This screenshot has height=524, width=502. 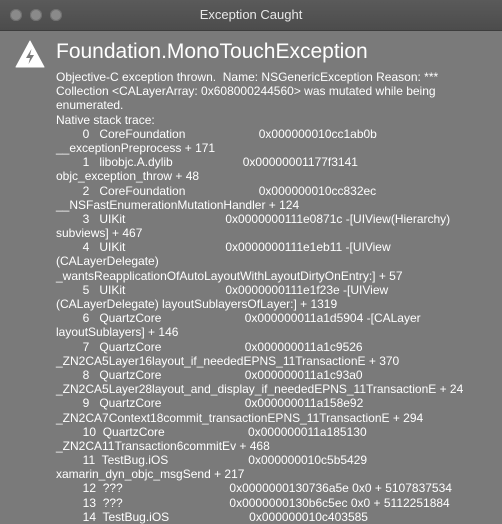 What do you see at coordinates (211, 431) in the screenshot?
I see `message-line: 10 QuartzCore 0x000000011a185130` at bounding box center [211, 431].